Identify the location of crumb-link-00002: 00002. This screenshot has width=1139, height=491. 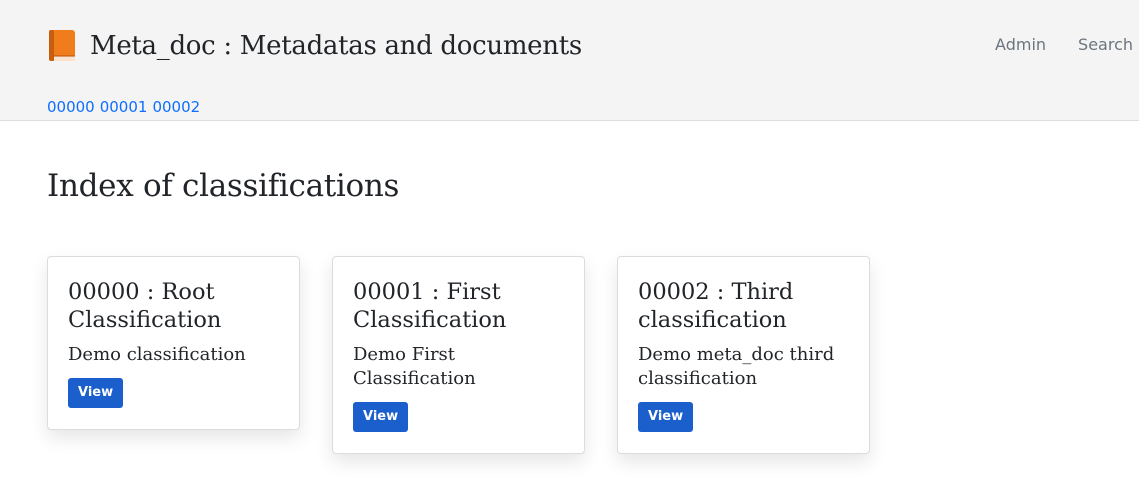
(176, 107).